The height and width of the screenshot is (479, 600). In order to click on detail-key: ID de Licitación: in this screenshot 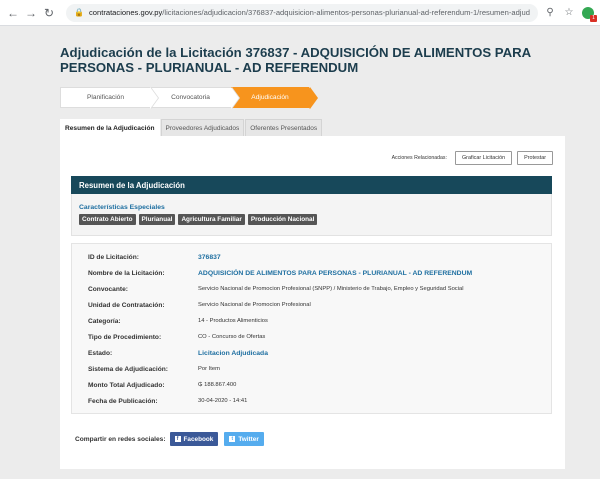, I will do `click(113, 257)`.